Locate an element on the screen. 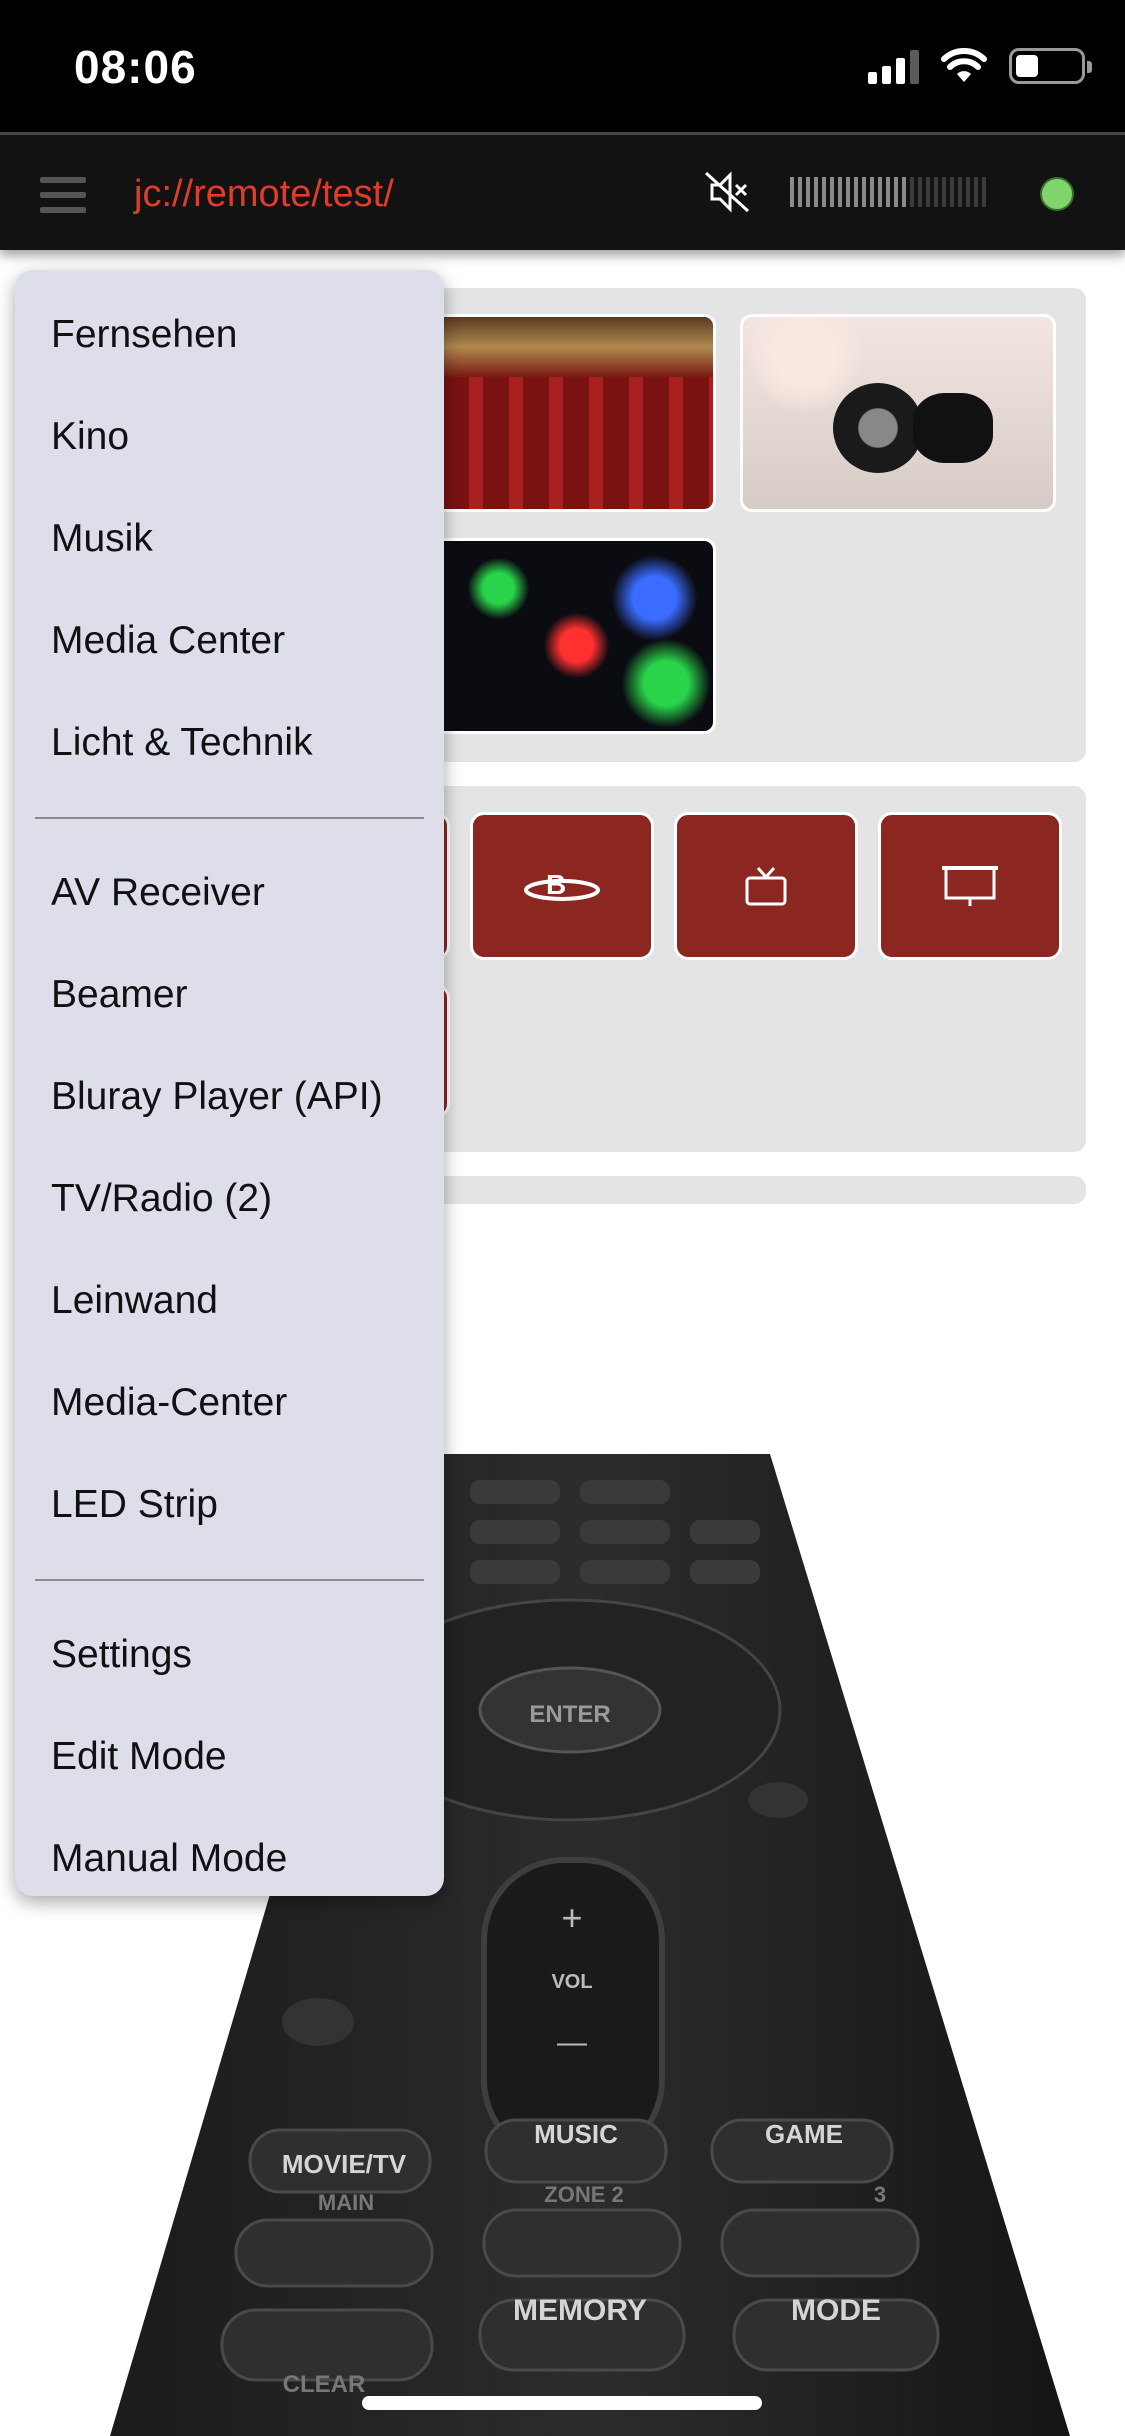  remote-mode-label: MODE is located at coordinates (836, 2310).